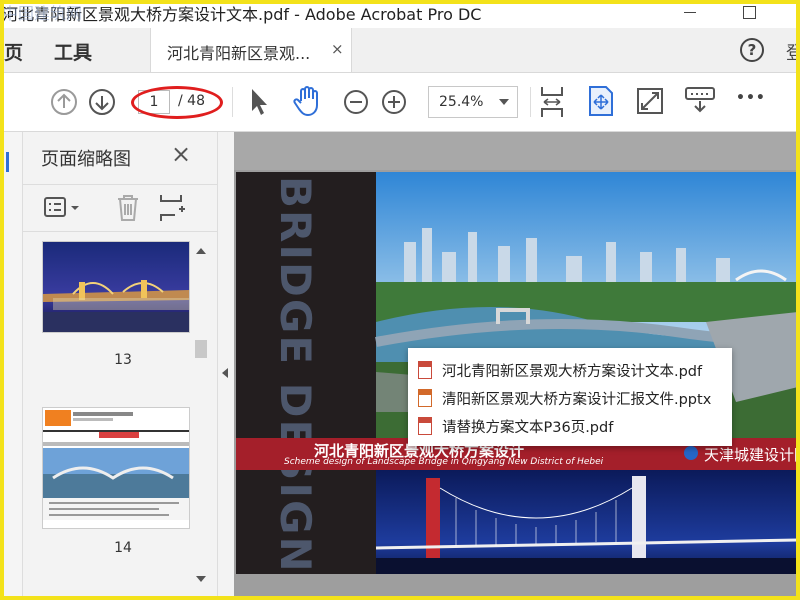  I want to click on thumbnail-scrollbar, so click(201, 417).